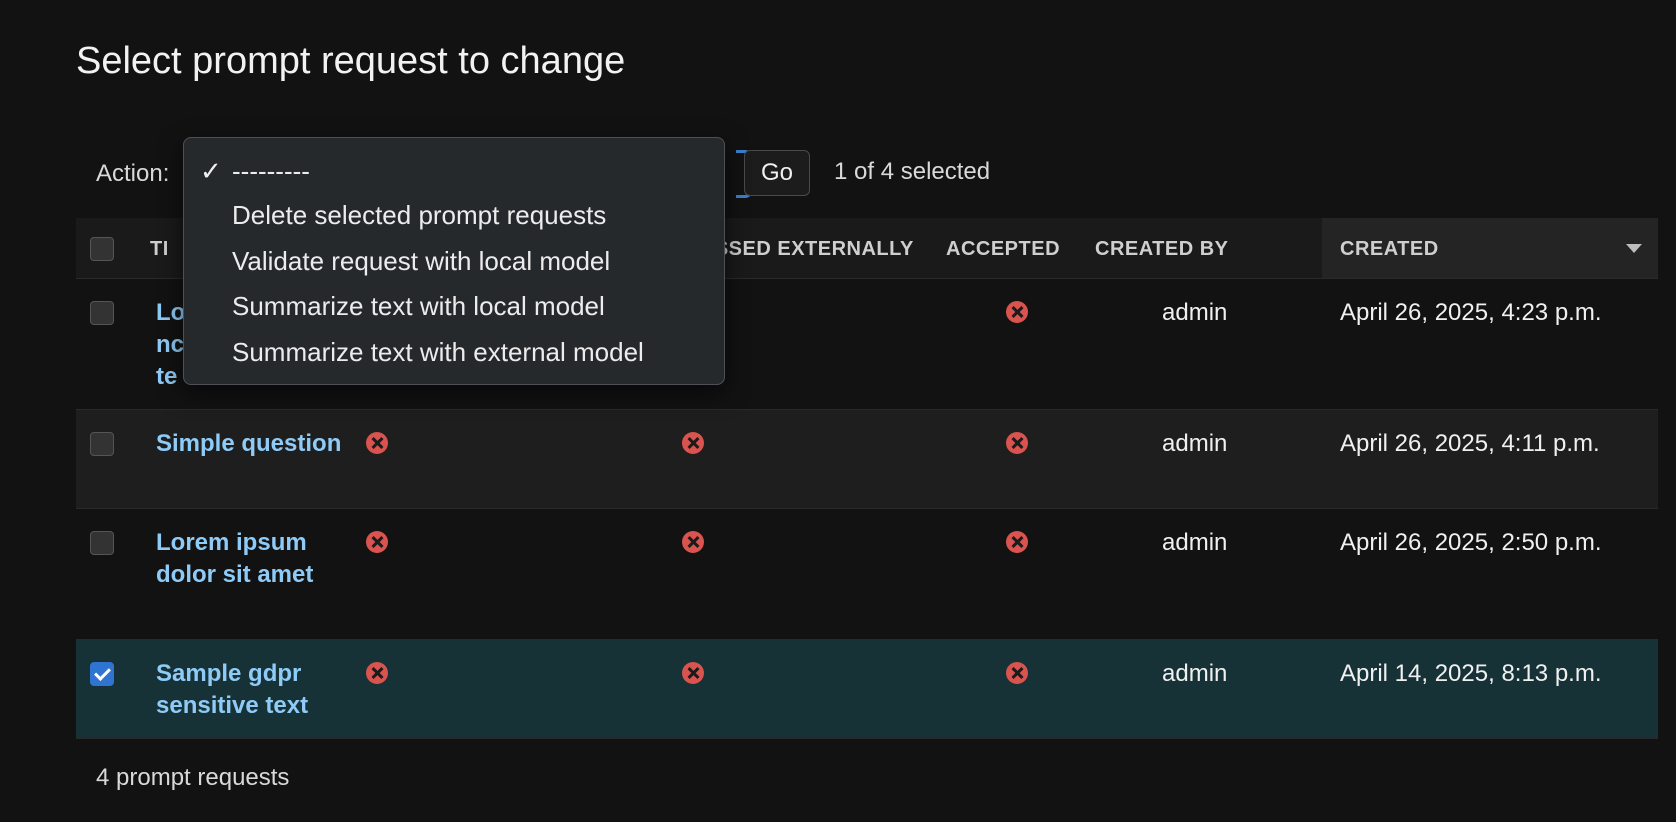  Describe the element at coordinates (1470, 443) in the screenshot. I see `created-date-cell: April 26, 2025, 4:11 p.m.` at that location.